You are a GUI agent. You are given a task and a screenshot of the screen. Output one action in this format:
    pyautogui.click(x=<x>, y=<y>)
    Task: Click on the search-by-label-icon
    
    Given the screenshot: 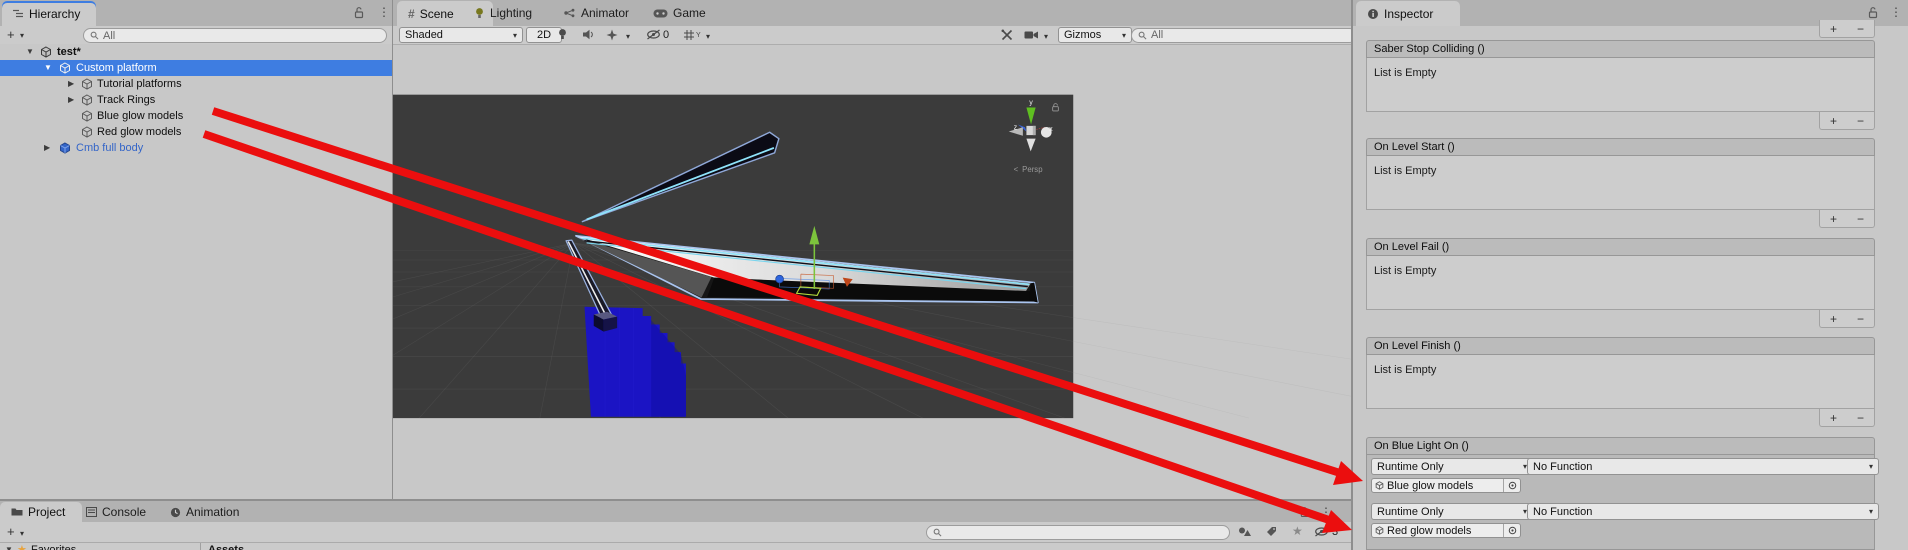 What is the action you would take?
    pyautogui.click(x=1271, y=531)
    